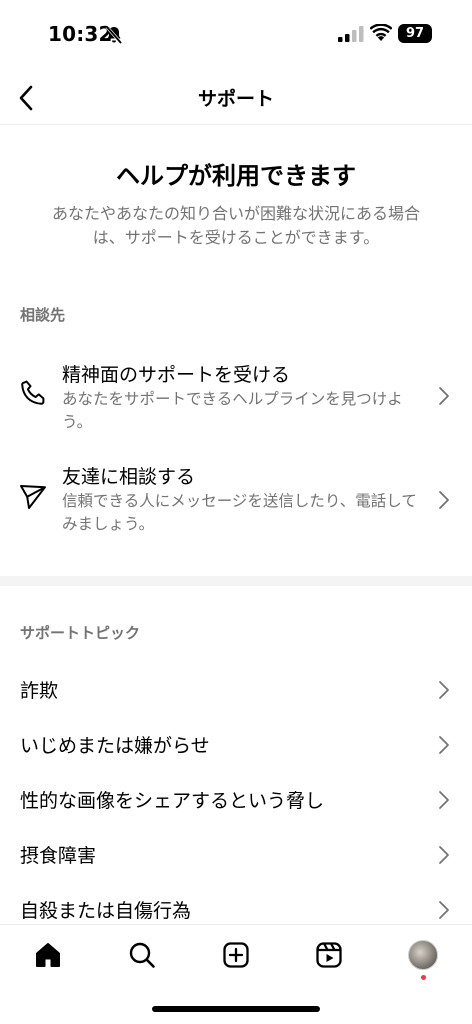 The width and height of the screenshot is (472, 1024). What do you see at coordinates (33, 392) in the screenshot?
I see `phone-icon` at bounding box center [33, 392].